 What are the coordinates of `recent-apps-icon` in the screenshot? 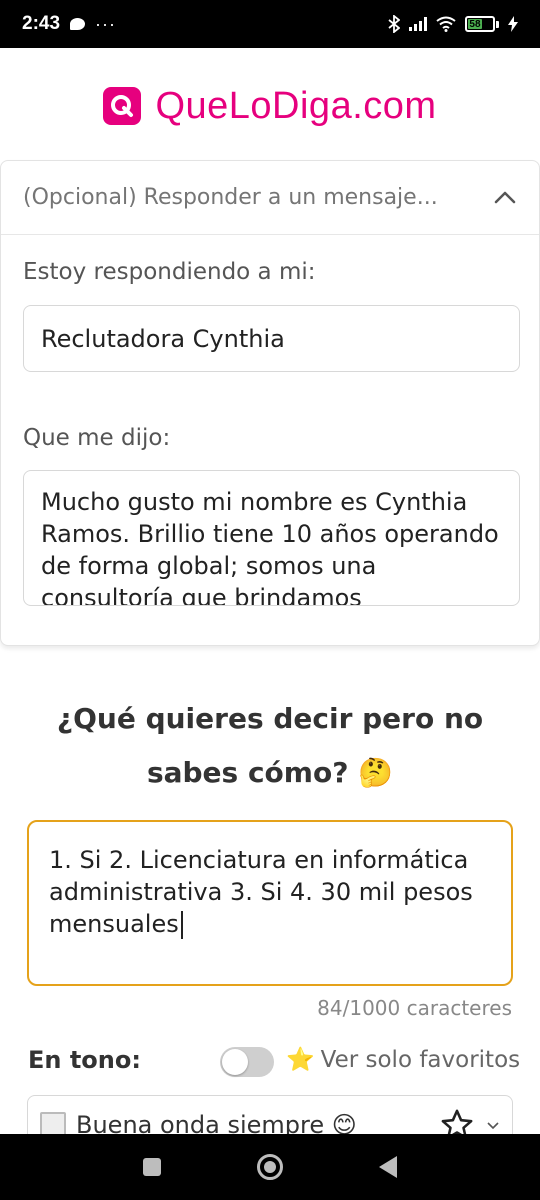 It's located at (152, 1167).